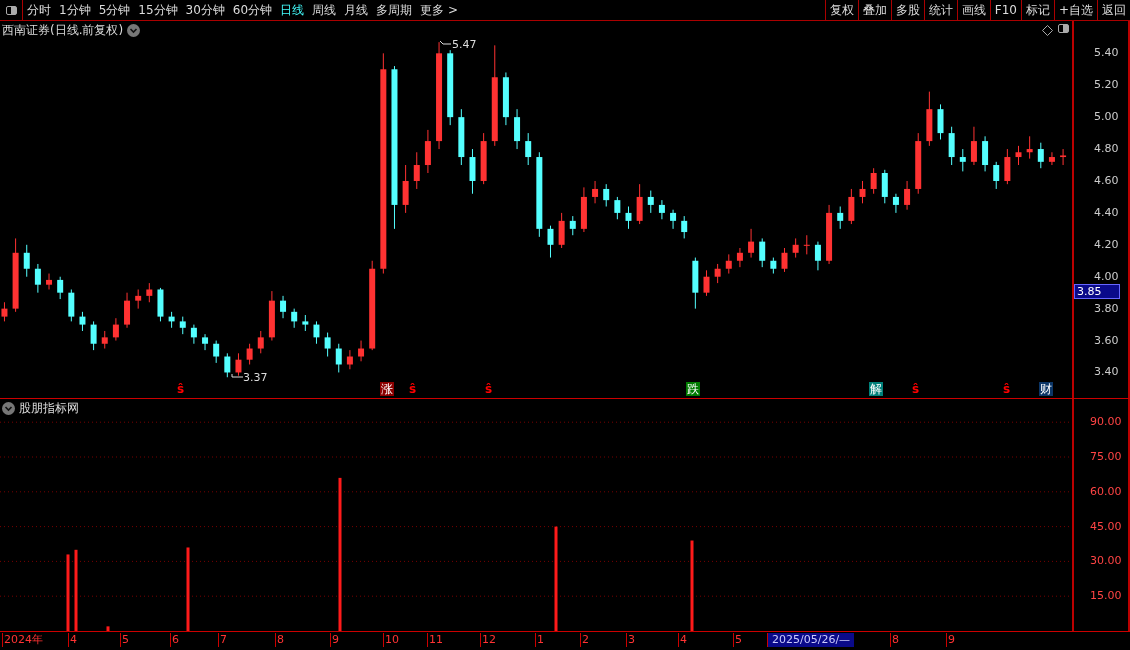 The width and height of the screenshot is (1130, 650). What do you see at coordinates (63, 30) in the screenshot?
I see `chart-title: 西南证券(日线.前复权)` at bounding box center [63, 30].